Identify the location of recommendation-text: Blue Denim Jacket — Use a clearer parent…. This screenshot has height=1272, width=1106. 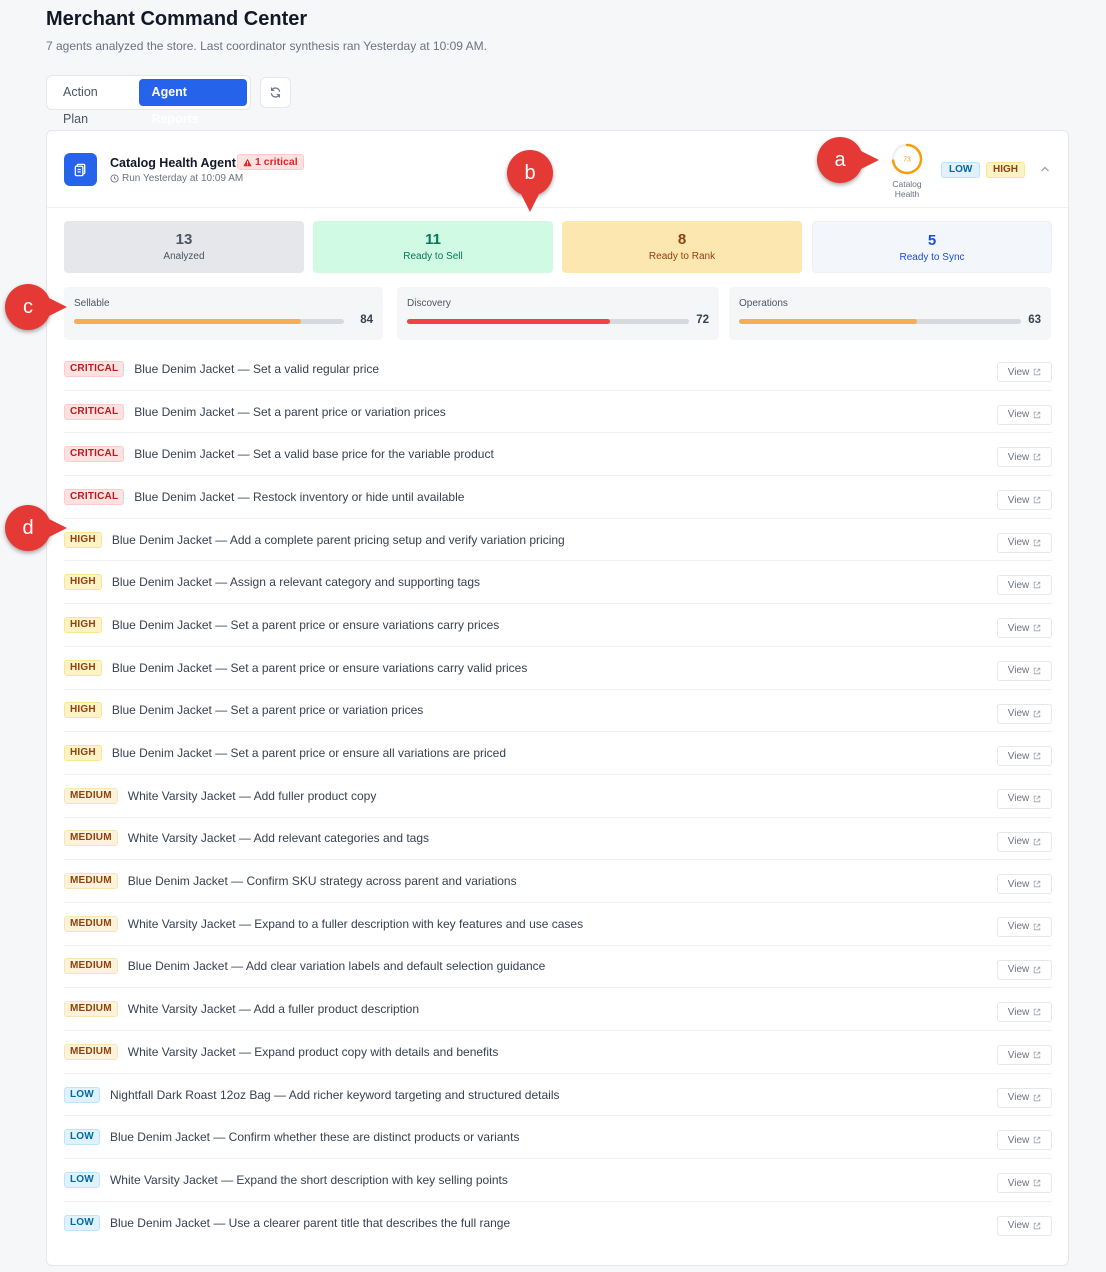
(310, 1223).